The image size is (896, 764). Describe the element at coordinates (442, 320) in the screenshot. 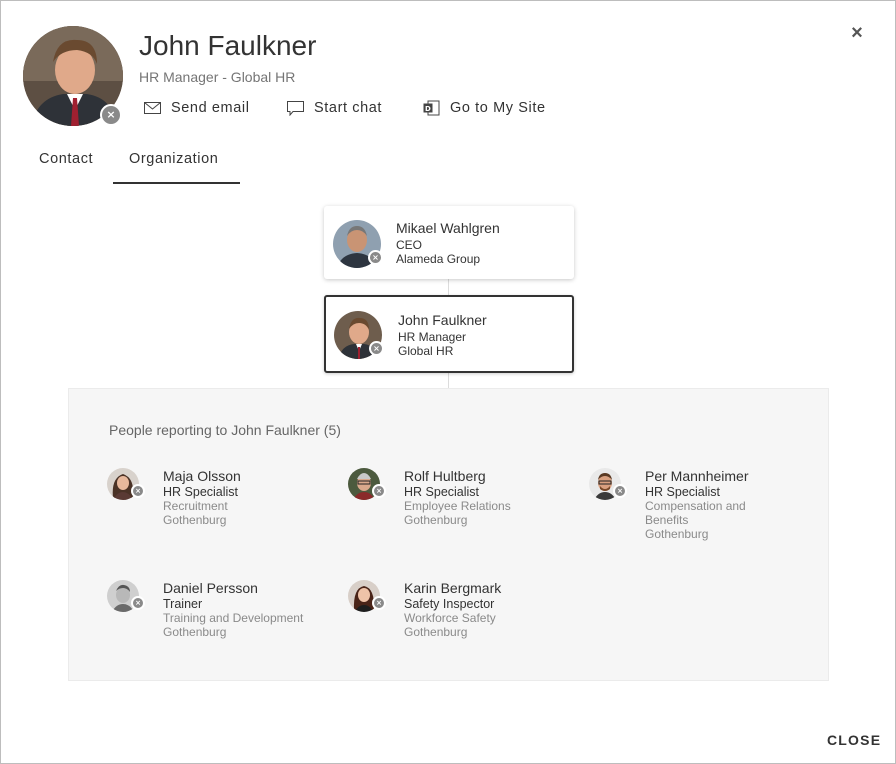

I see `current-person-name: John Faulkner` at that location.